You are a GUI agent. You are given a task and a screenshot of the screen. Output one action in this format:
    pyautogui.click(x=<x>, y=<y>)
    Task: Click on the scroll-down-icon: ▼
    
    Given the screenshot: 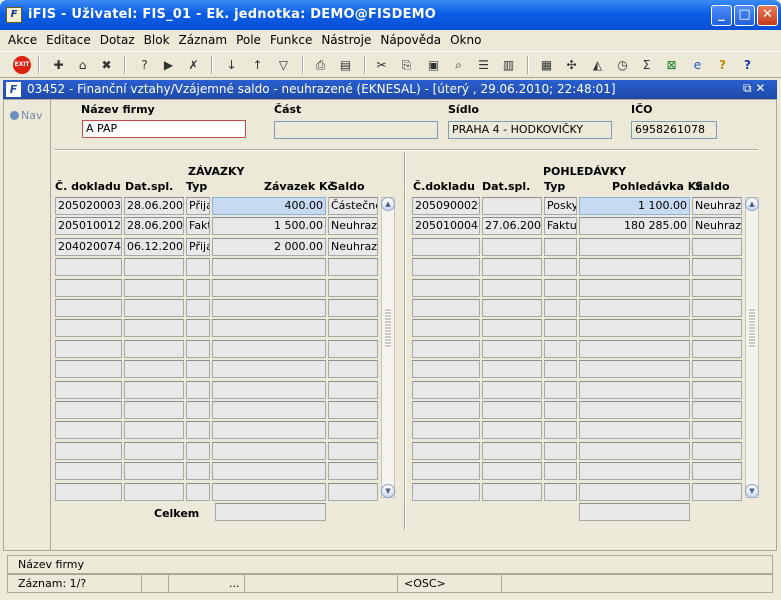 What is the action you would take?
    pyautogui.click(x=752, y=491)
    